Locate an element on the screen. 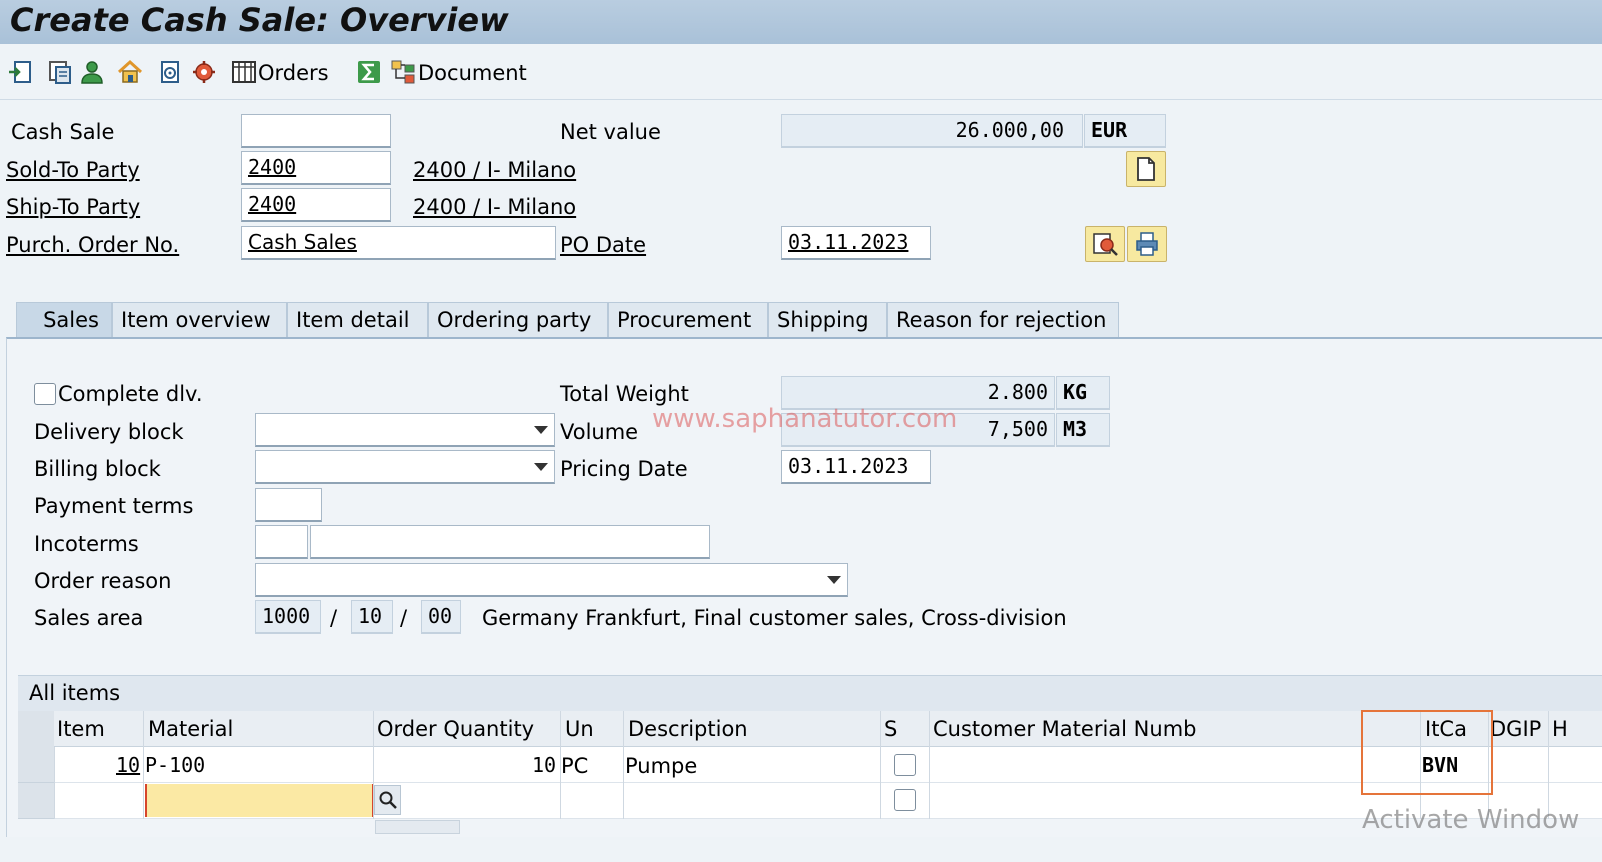  order-reason-label: Order reason is located at coordinates (103, 581).